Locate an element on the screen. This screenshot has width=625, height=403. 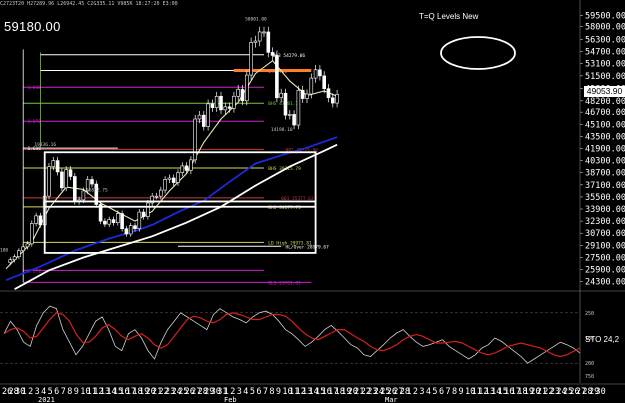
price-tick-label: 37100.00 is located at coordinates (605, 186).